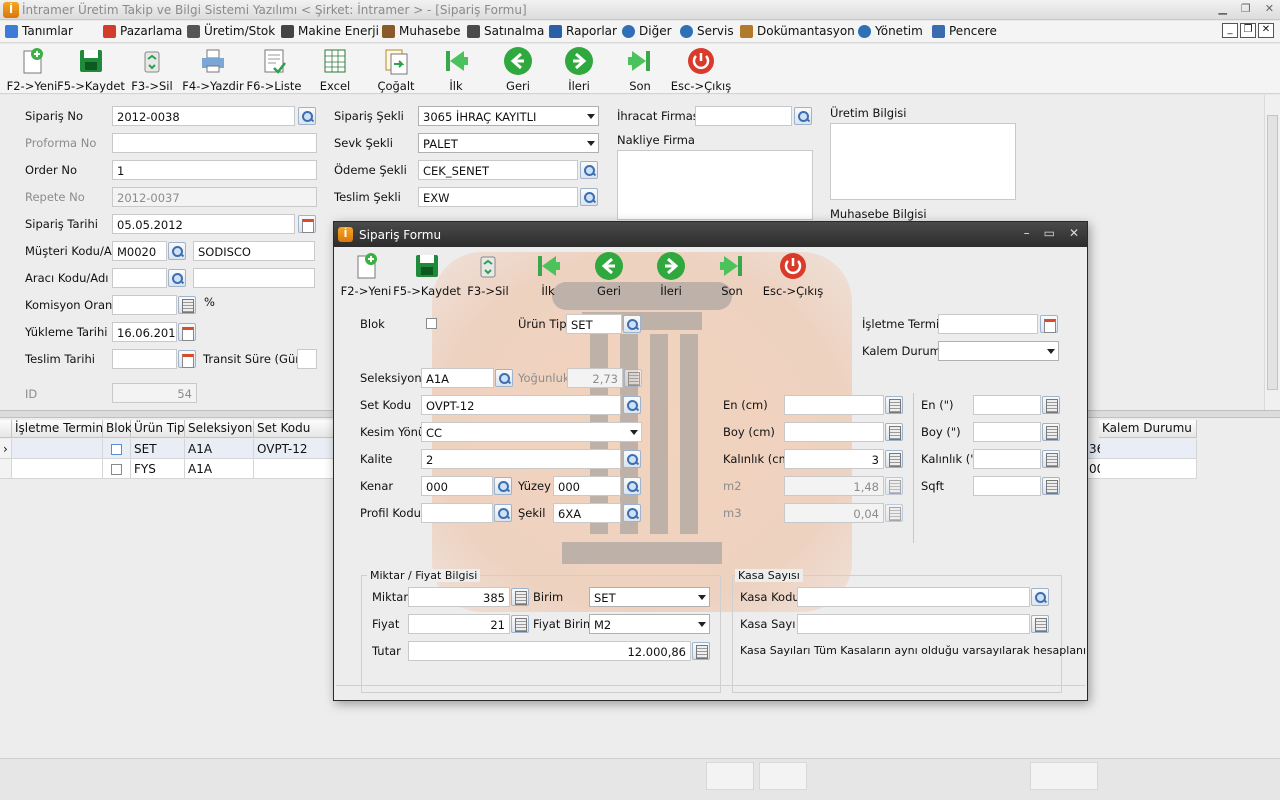 The image size is (1280, 800). Describe the element at coordinates (998, 351) in the screenshot. I see `kalem-durumu-select` at that location.